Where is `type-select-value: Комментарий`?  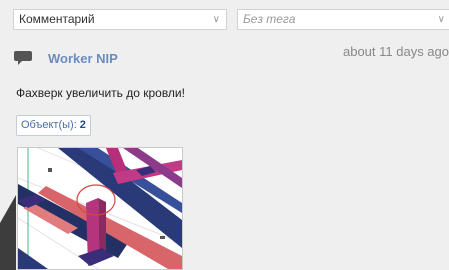
type-select-value: Комментарий is located at coordinates (57, 19).